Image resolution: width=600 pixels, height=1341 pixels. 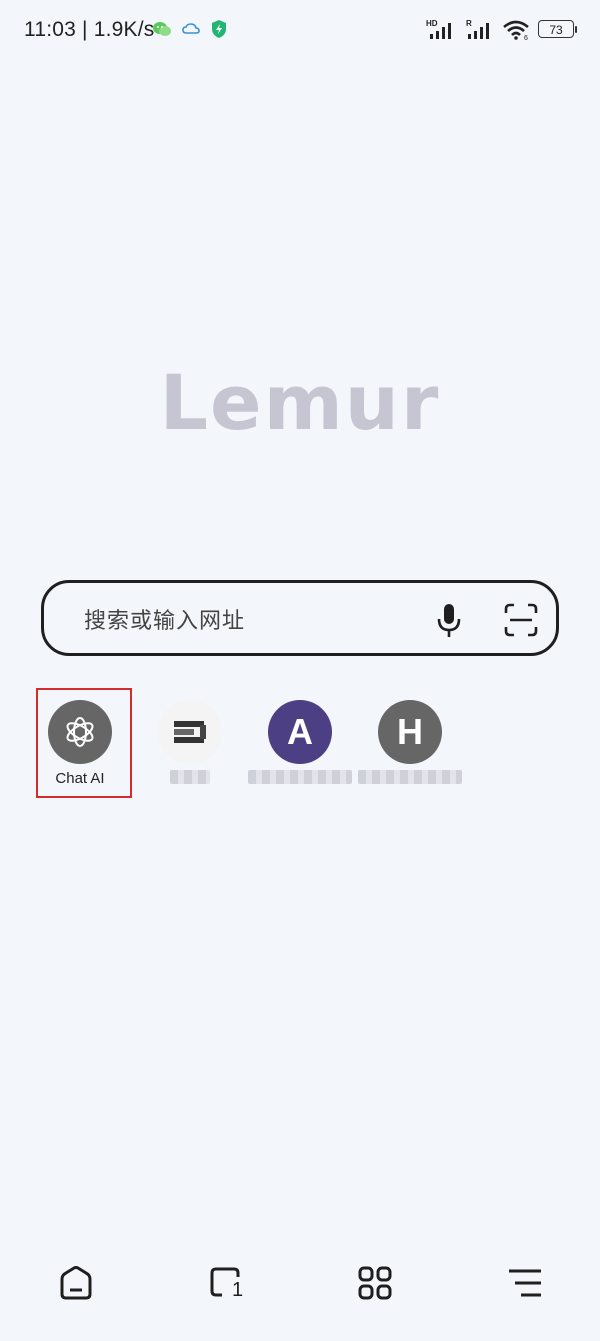 What do you see at coordinates (375, 1283) in the screenshot?
I see `apps-icon` at bounding box center [375, 1283].